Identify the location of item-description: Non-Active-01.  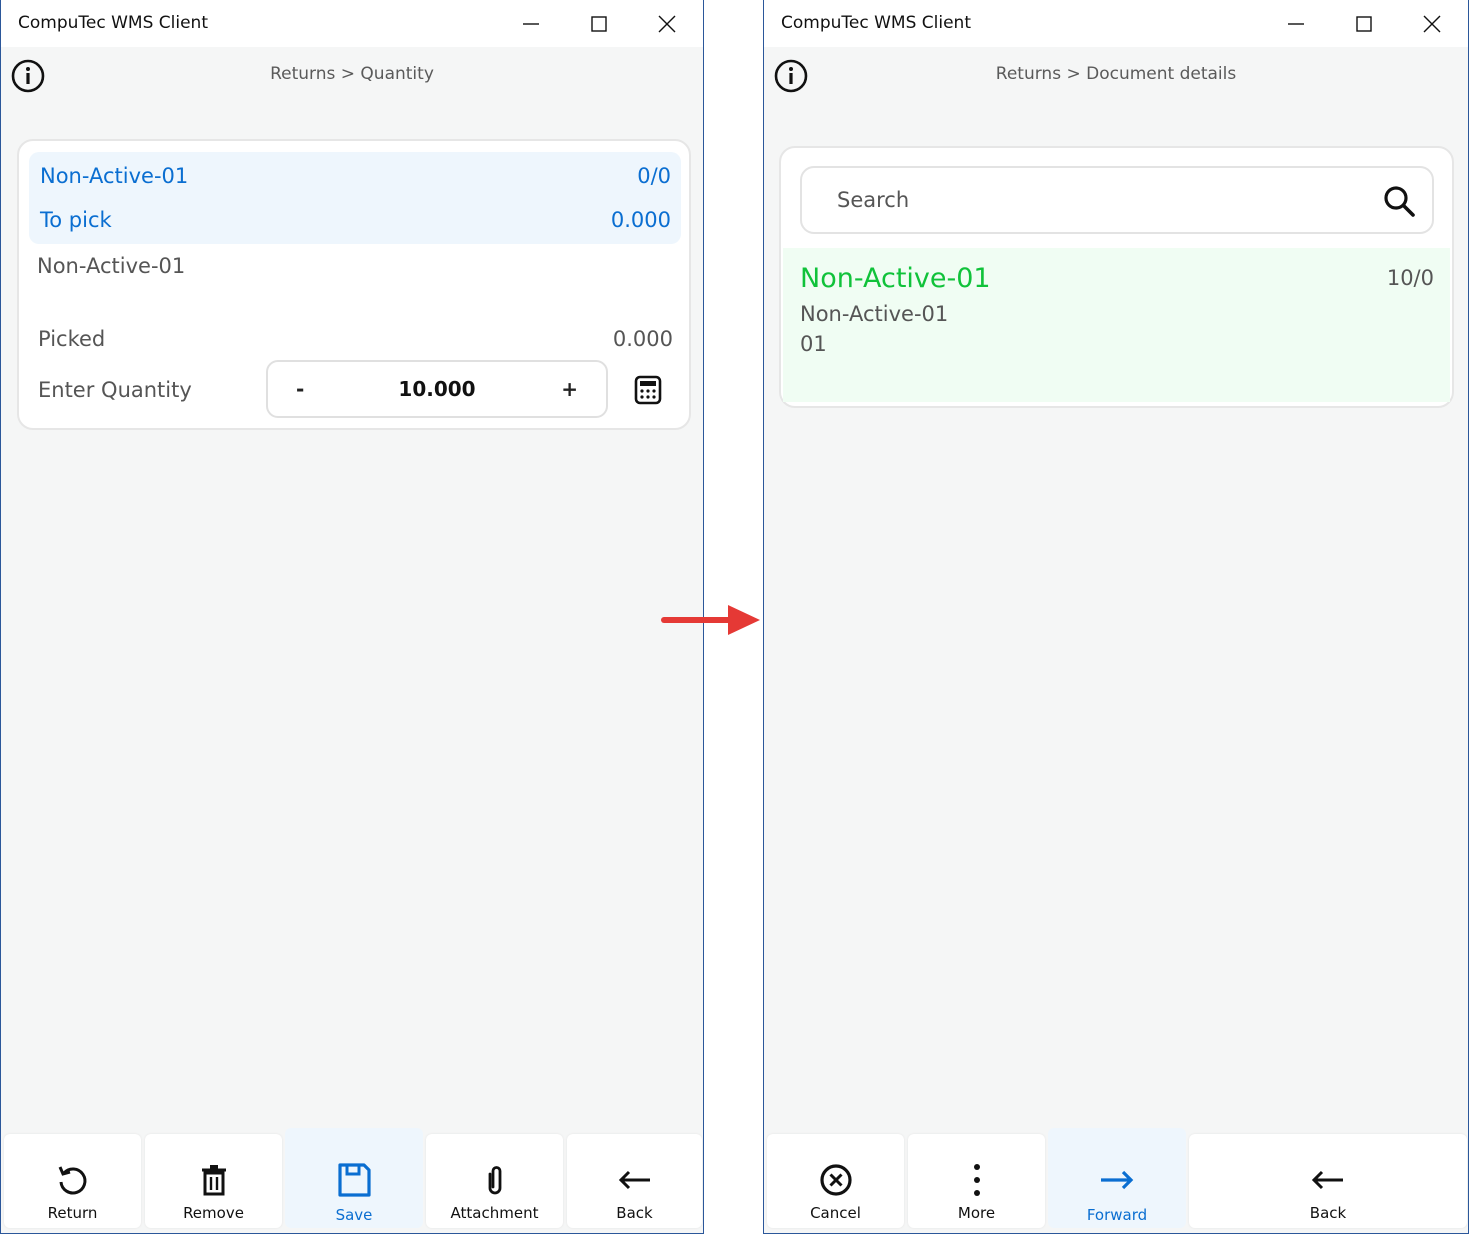
(111, 266).